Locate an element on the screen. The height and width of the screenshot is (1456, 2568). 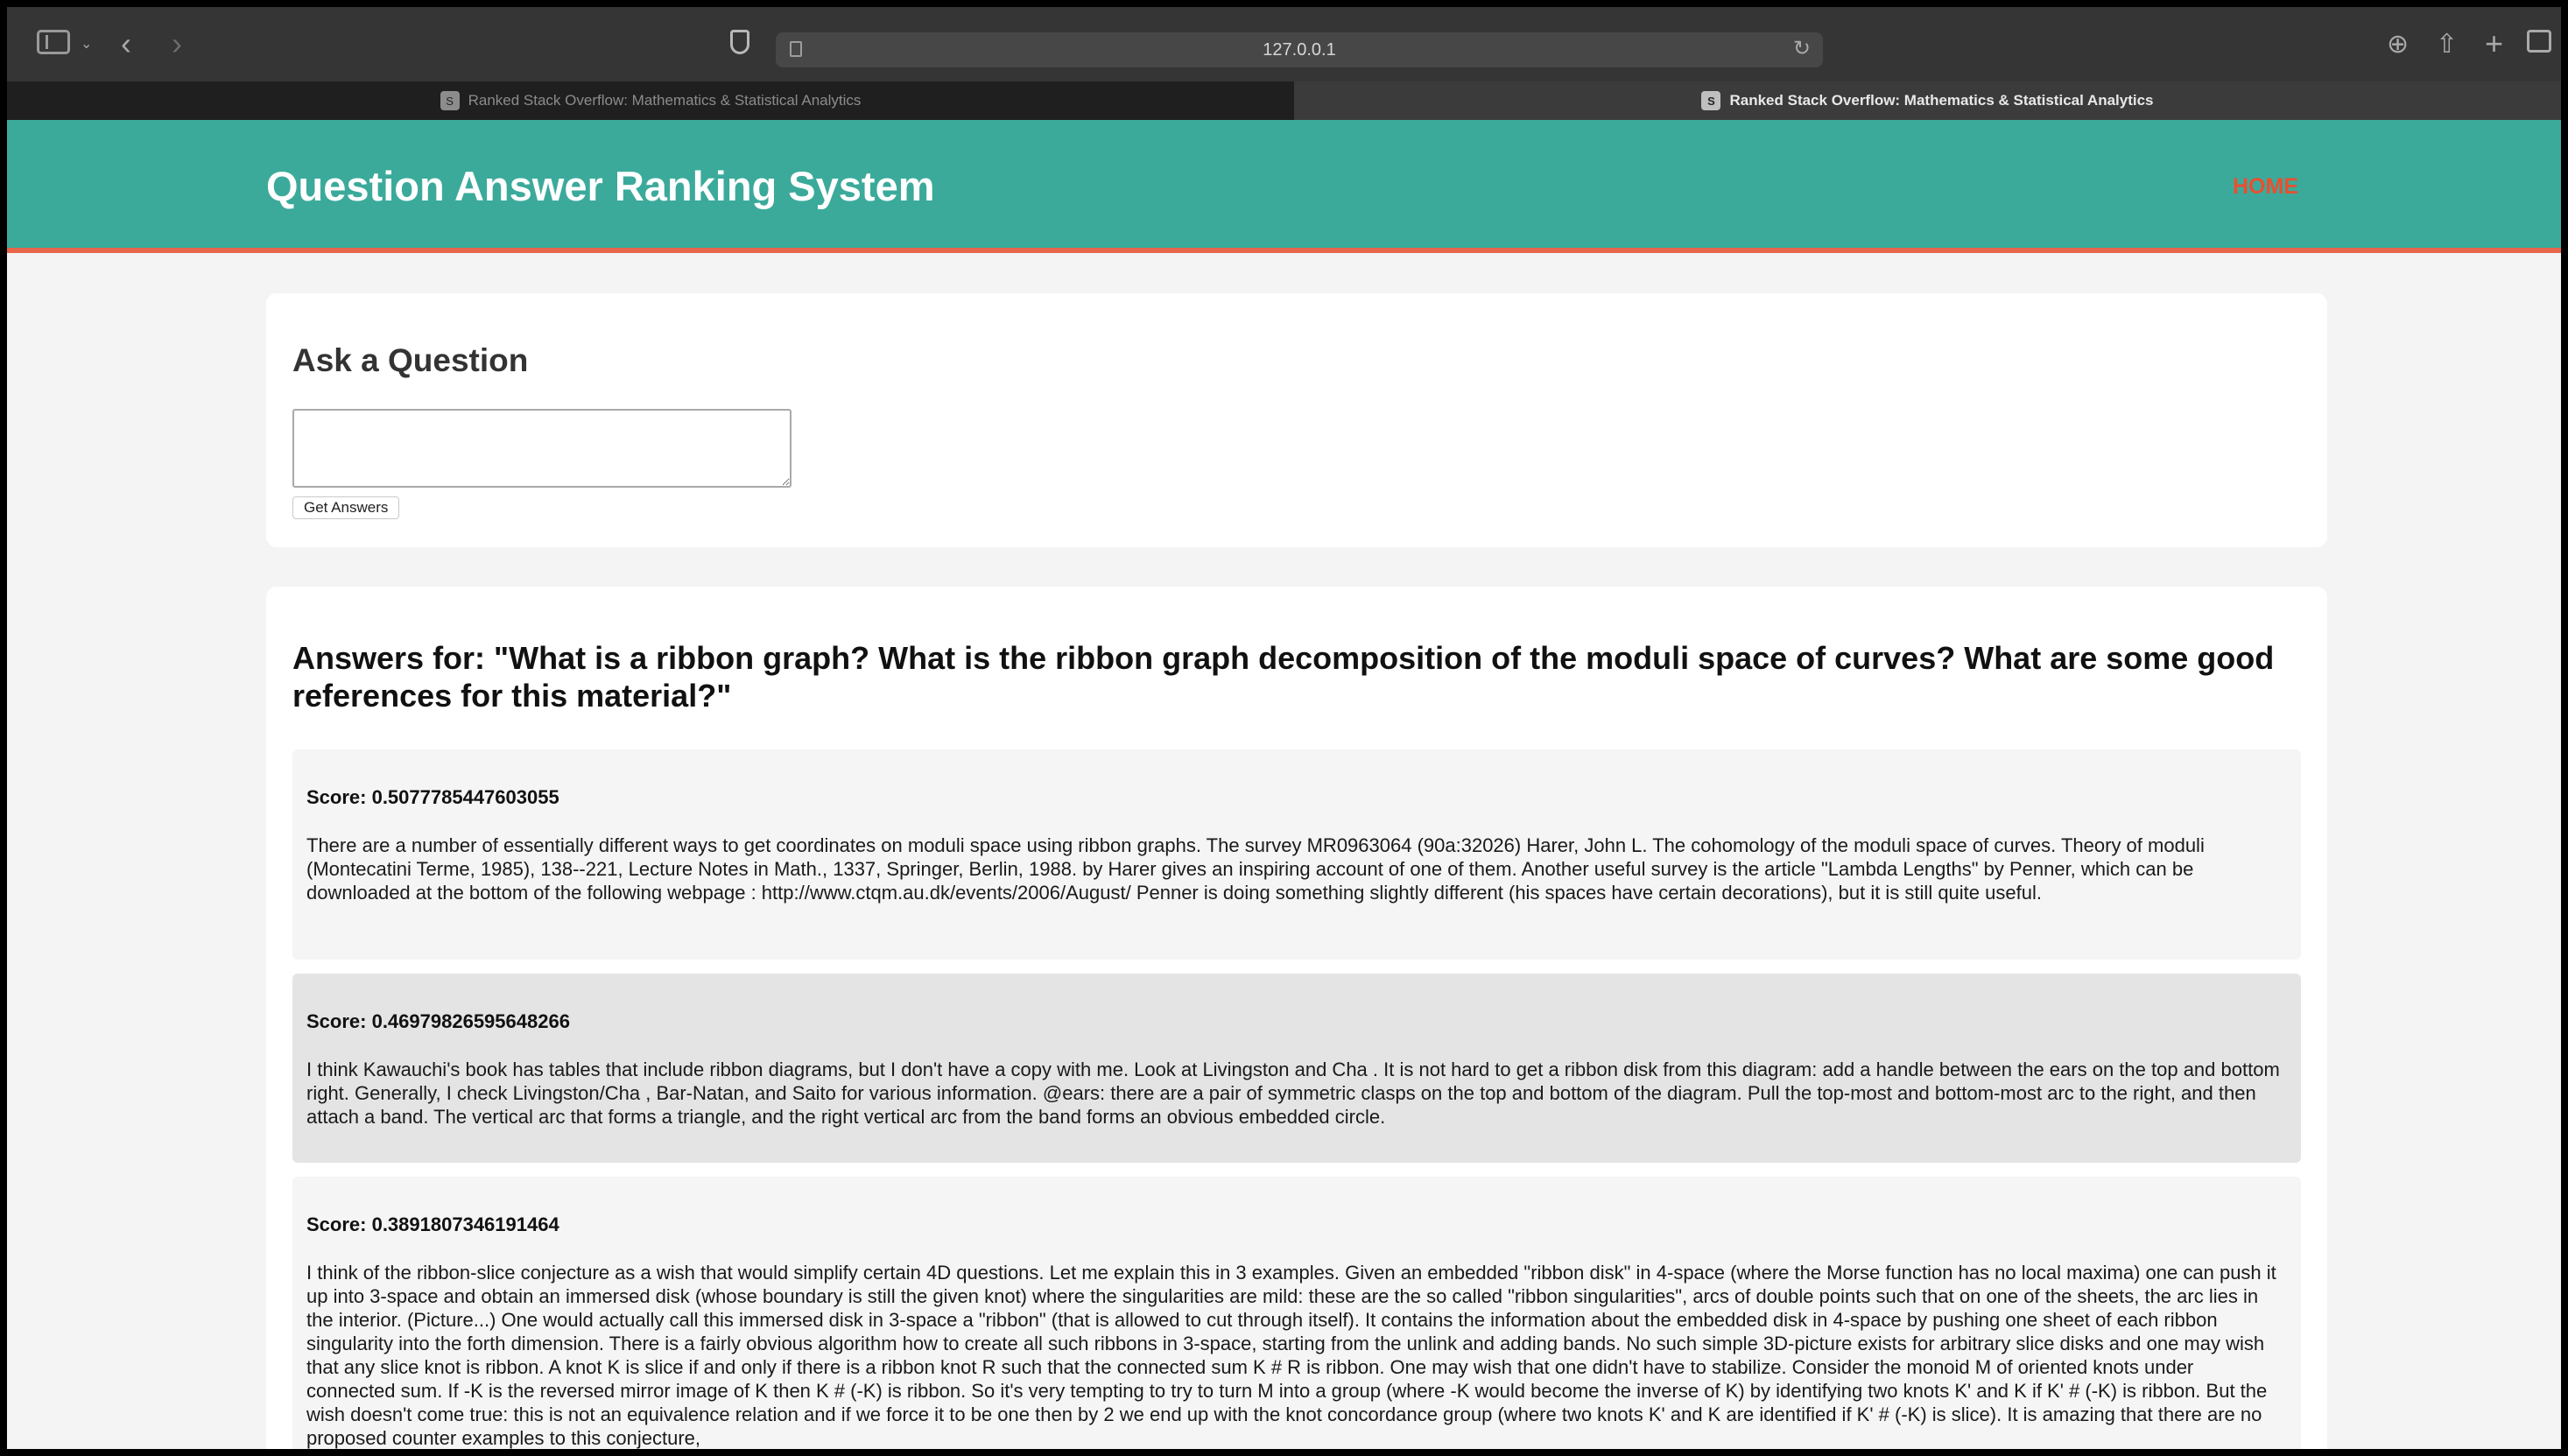
answer-score: Score: 0.5077785447603055 is located at coordinates (433, 797).